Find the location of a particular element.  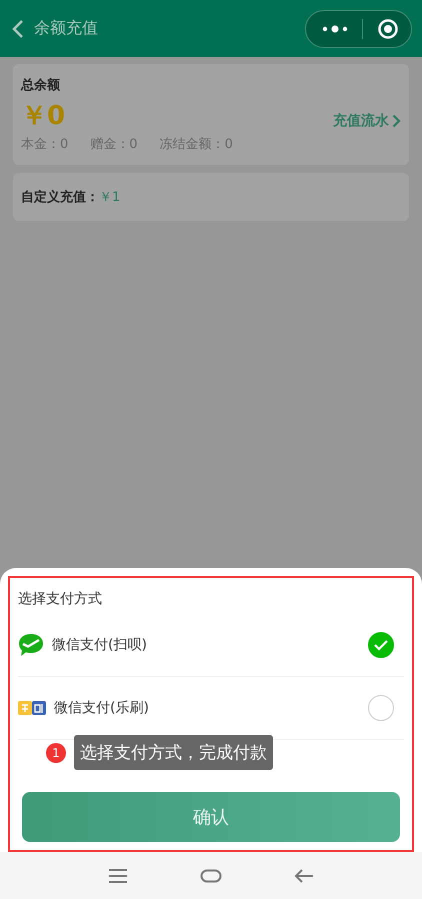

home-icon is located at coordinates (211, 875).